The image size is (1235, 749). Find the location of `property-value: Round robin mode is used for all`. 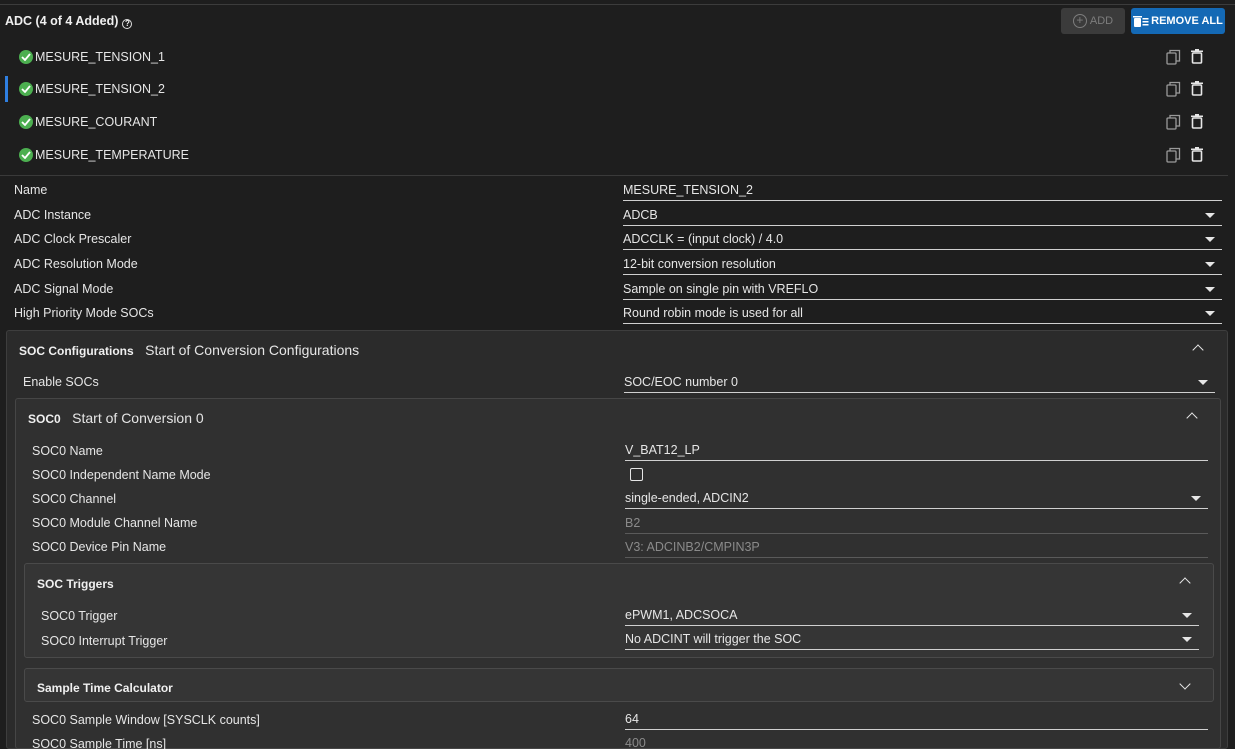

property-value: Round robin mode is used for all is located at coordinates (713, 313).